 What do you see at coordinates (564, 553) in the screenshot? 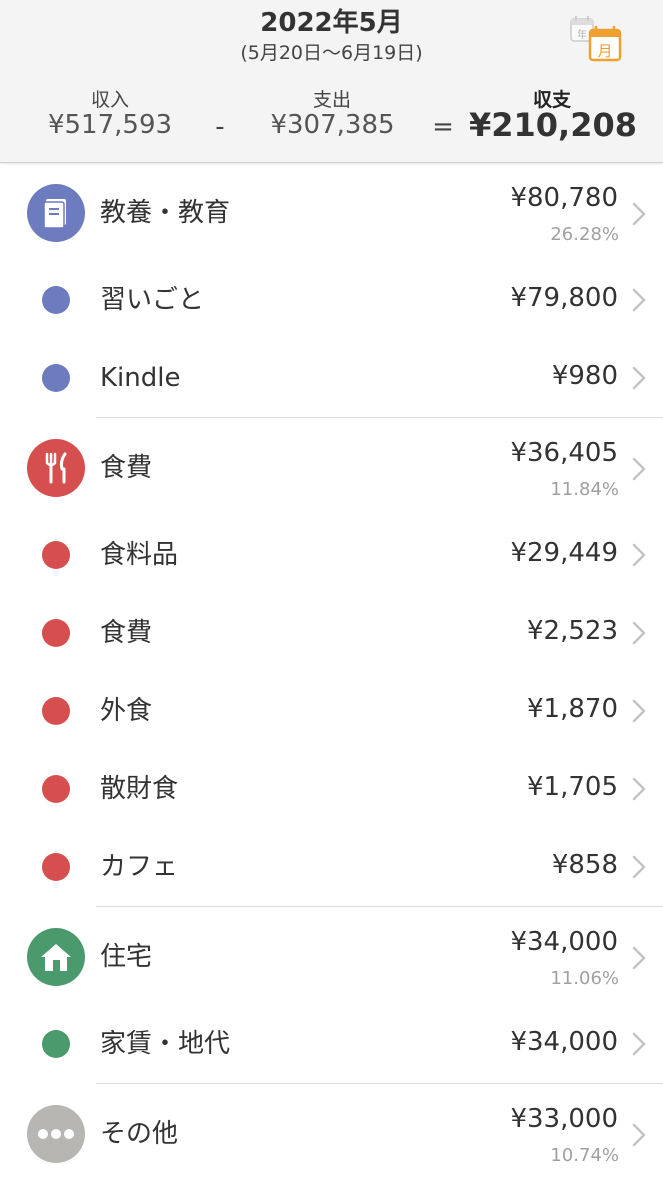
I see `subcategory-amount: ¥29,449` at bounding box center [564, 553].